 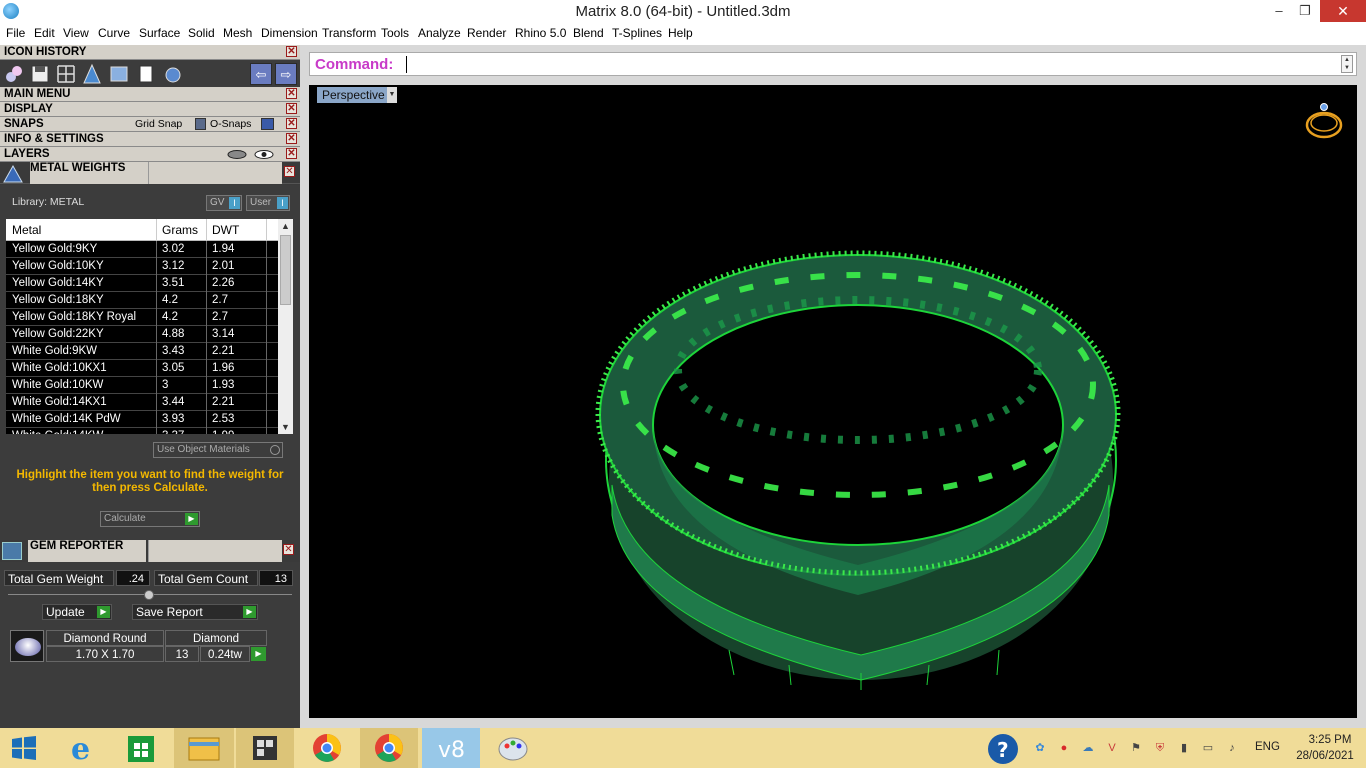 What do you see at coordinates (395, 33) in the screenshot?
I see `menu-tools: Tools` at bounding box center [395, 33].